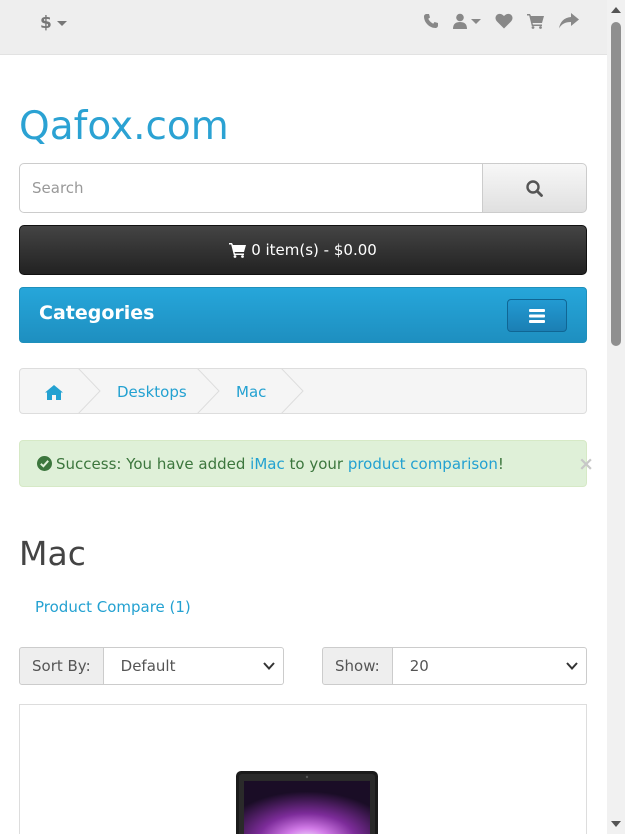 This screenshot has width=625, height=834. Describe the element at coordinates (467, 21) in the screenshot. I see `user-icon` at that location.